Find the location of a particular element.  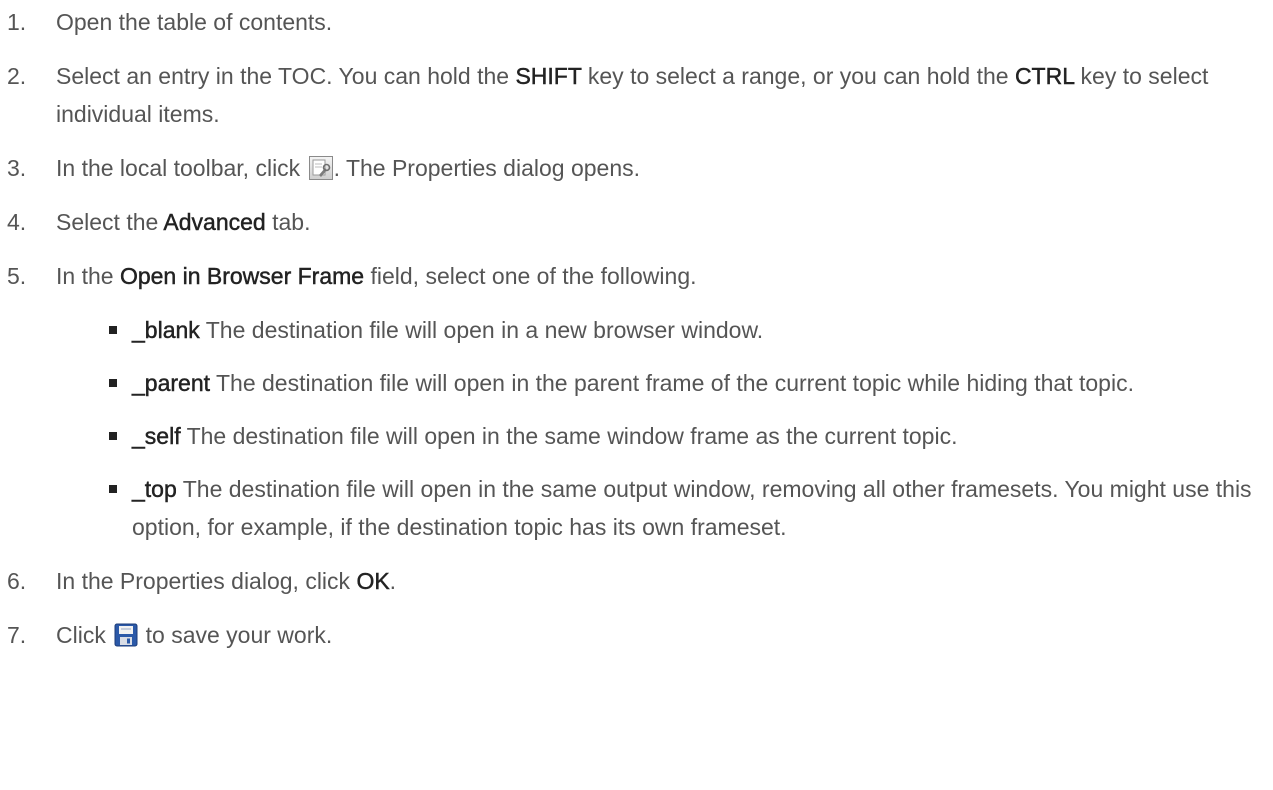

step-text: Open the table of contents. is located at coordinates (194, 22).